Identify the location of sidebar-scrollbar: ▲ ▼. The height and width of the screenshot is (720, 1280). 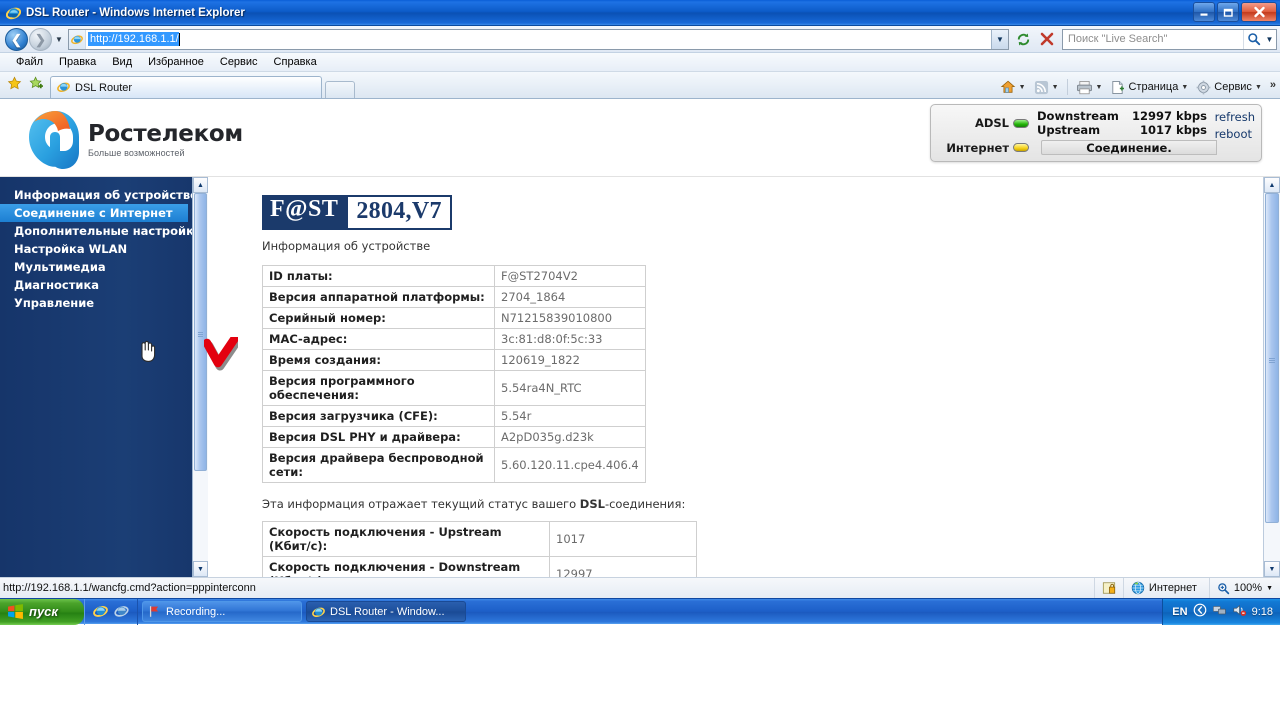
(200, 377).